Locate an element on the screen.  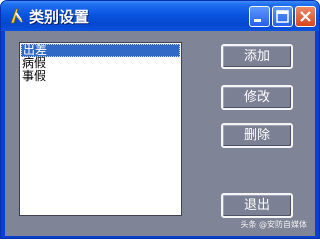
maximize-button is located at coordinates (282, 16).